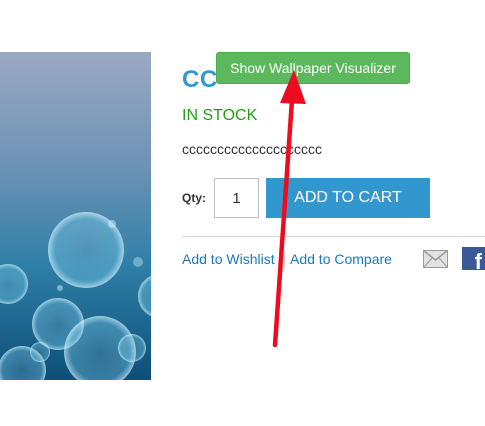 The image size is (485, 426). Describe the element at coordinates (200, 79) in the screenshot. I see `product-title: CC` at that location.